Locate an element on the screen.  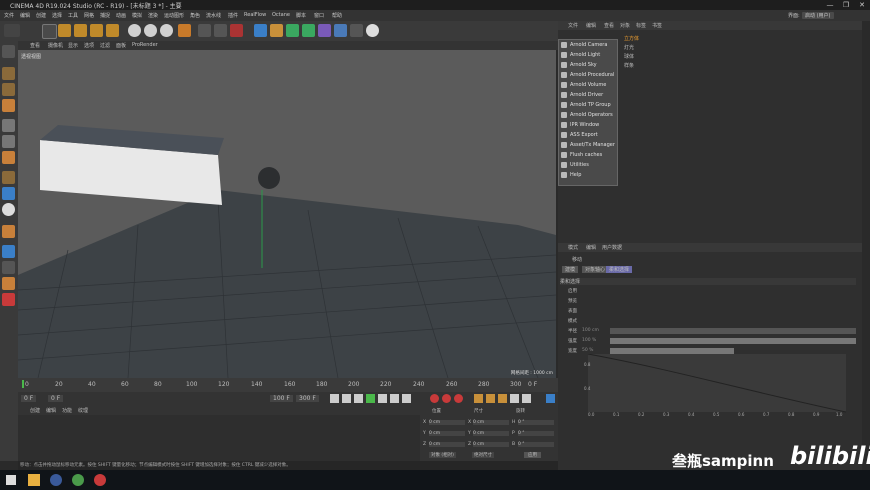
vp-menu-prorender: ProRender is located at coordinates (145, 45).